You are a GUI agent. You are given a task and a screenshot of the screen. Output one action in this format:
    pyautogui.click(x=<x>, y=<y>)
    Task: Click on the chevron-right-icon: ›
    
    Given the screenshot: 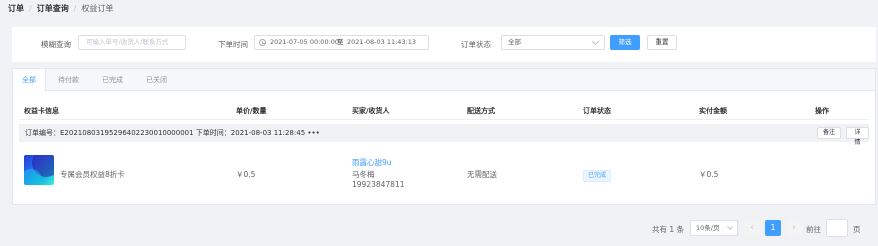 What is the action you would take?
    pyautogui.click(x=794, y=228)
    